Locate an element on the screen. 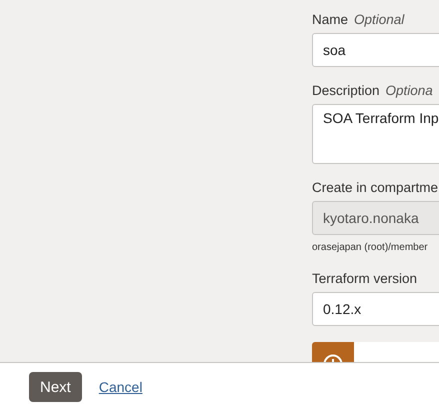 Image resolution: width=439 pixels, height=415 pixels. field-label: Name is located at coordinates (330, 20).